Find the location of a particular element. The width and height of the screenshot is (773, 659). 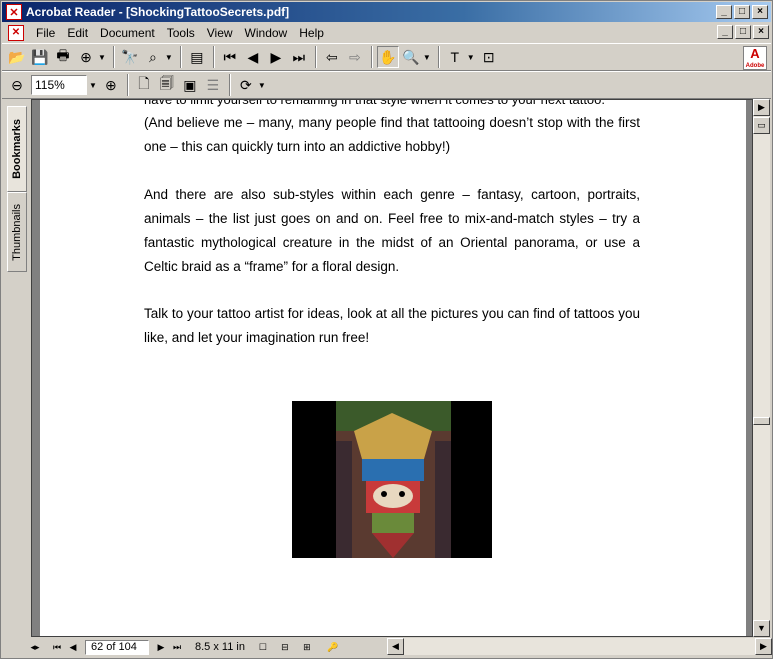

hand-tool-icon: ✋ is located at coordinates (387, 57).